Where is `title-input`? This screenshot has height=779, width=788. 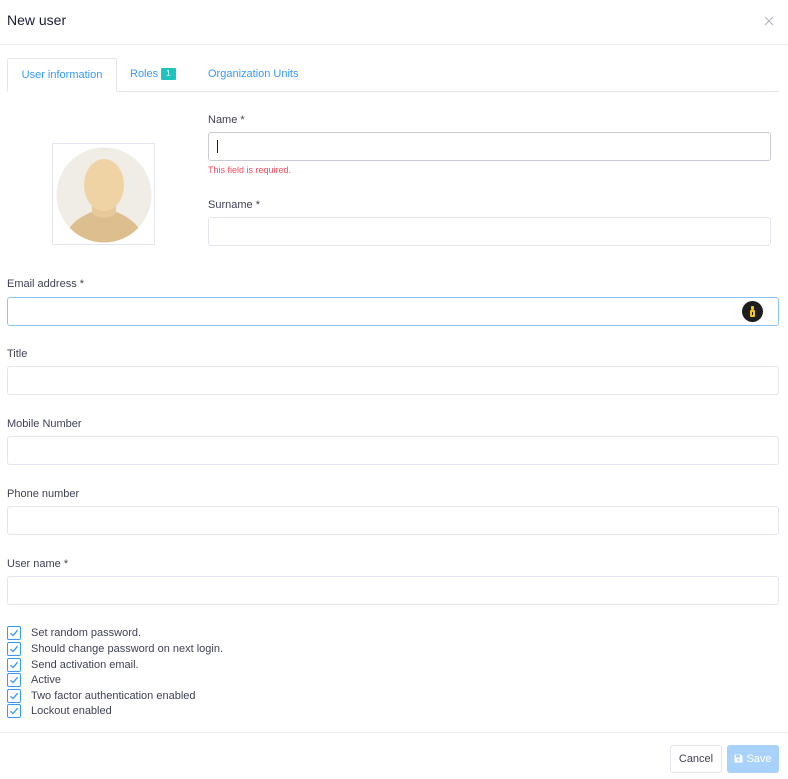 title-input is located at coordinates (393, 380).